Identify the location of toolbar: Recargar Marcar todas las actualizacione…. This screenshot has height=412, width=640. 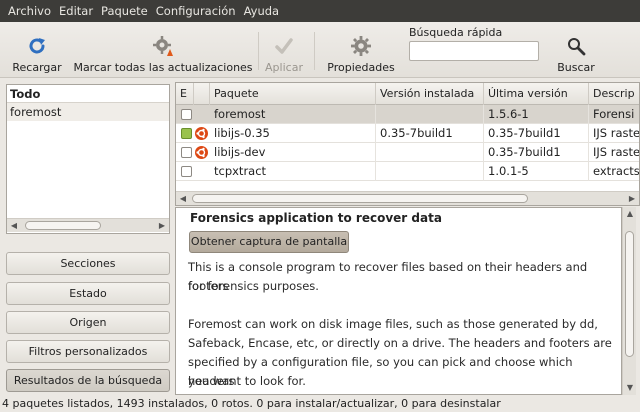
(320, 50).